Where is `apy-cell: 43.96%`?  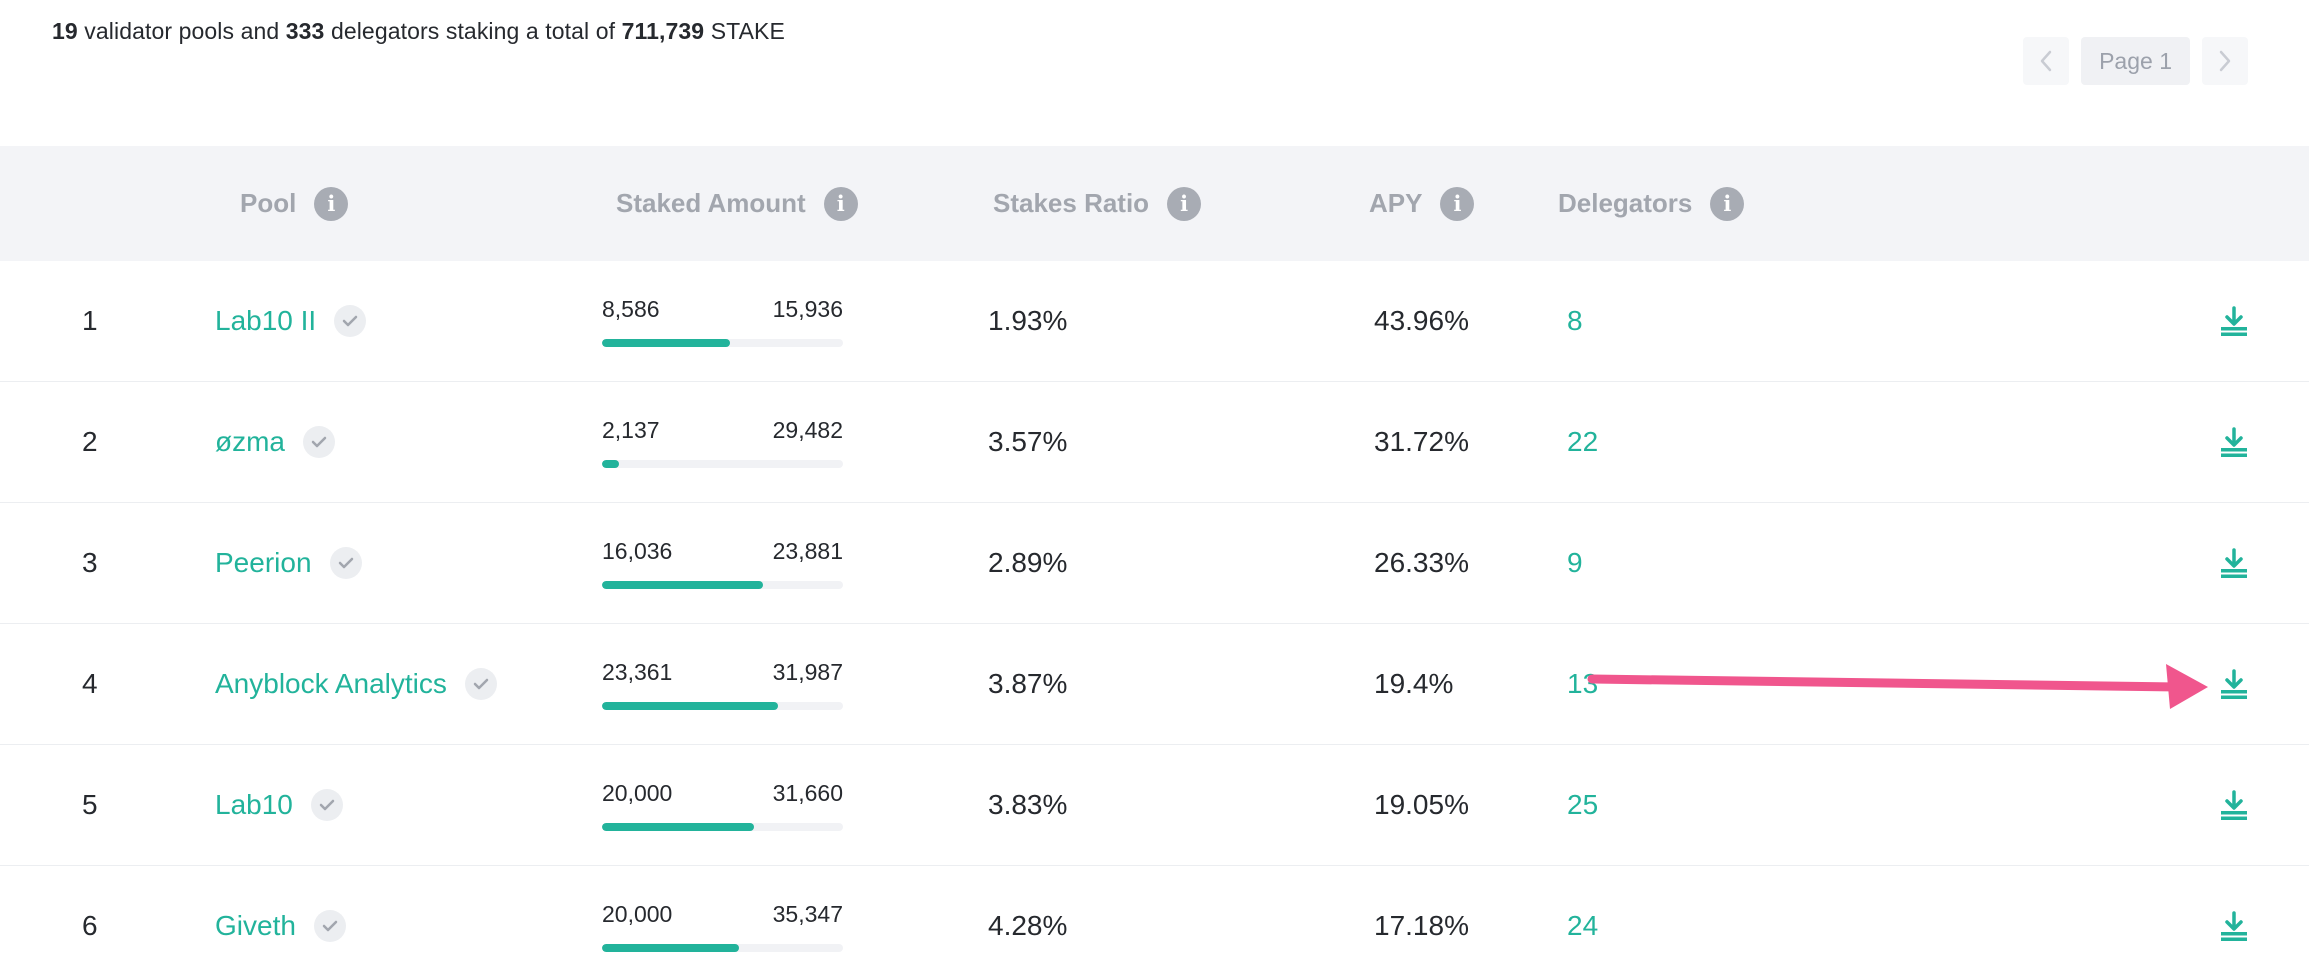
apy-cell: 43.96% is located at coordinates (1421, 320).